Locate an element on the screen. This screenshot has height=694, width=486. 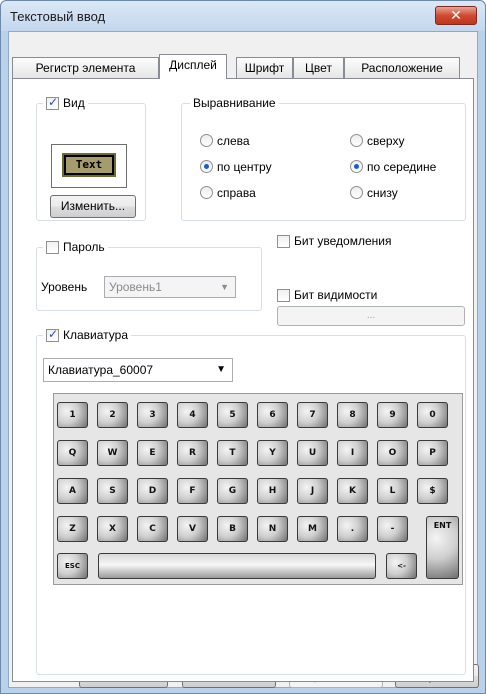
align-right-label: справа is located at coordinates (236, 193).